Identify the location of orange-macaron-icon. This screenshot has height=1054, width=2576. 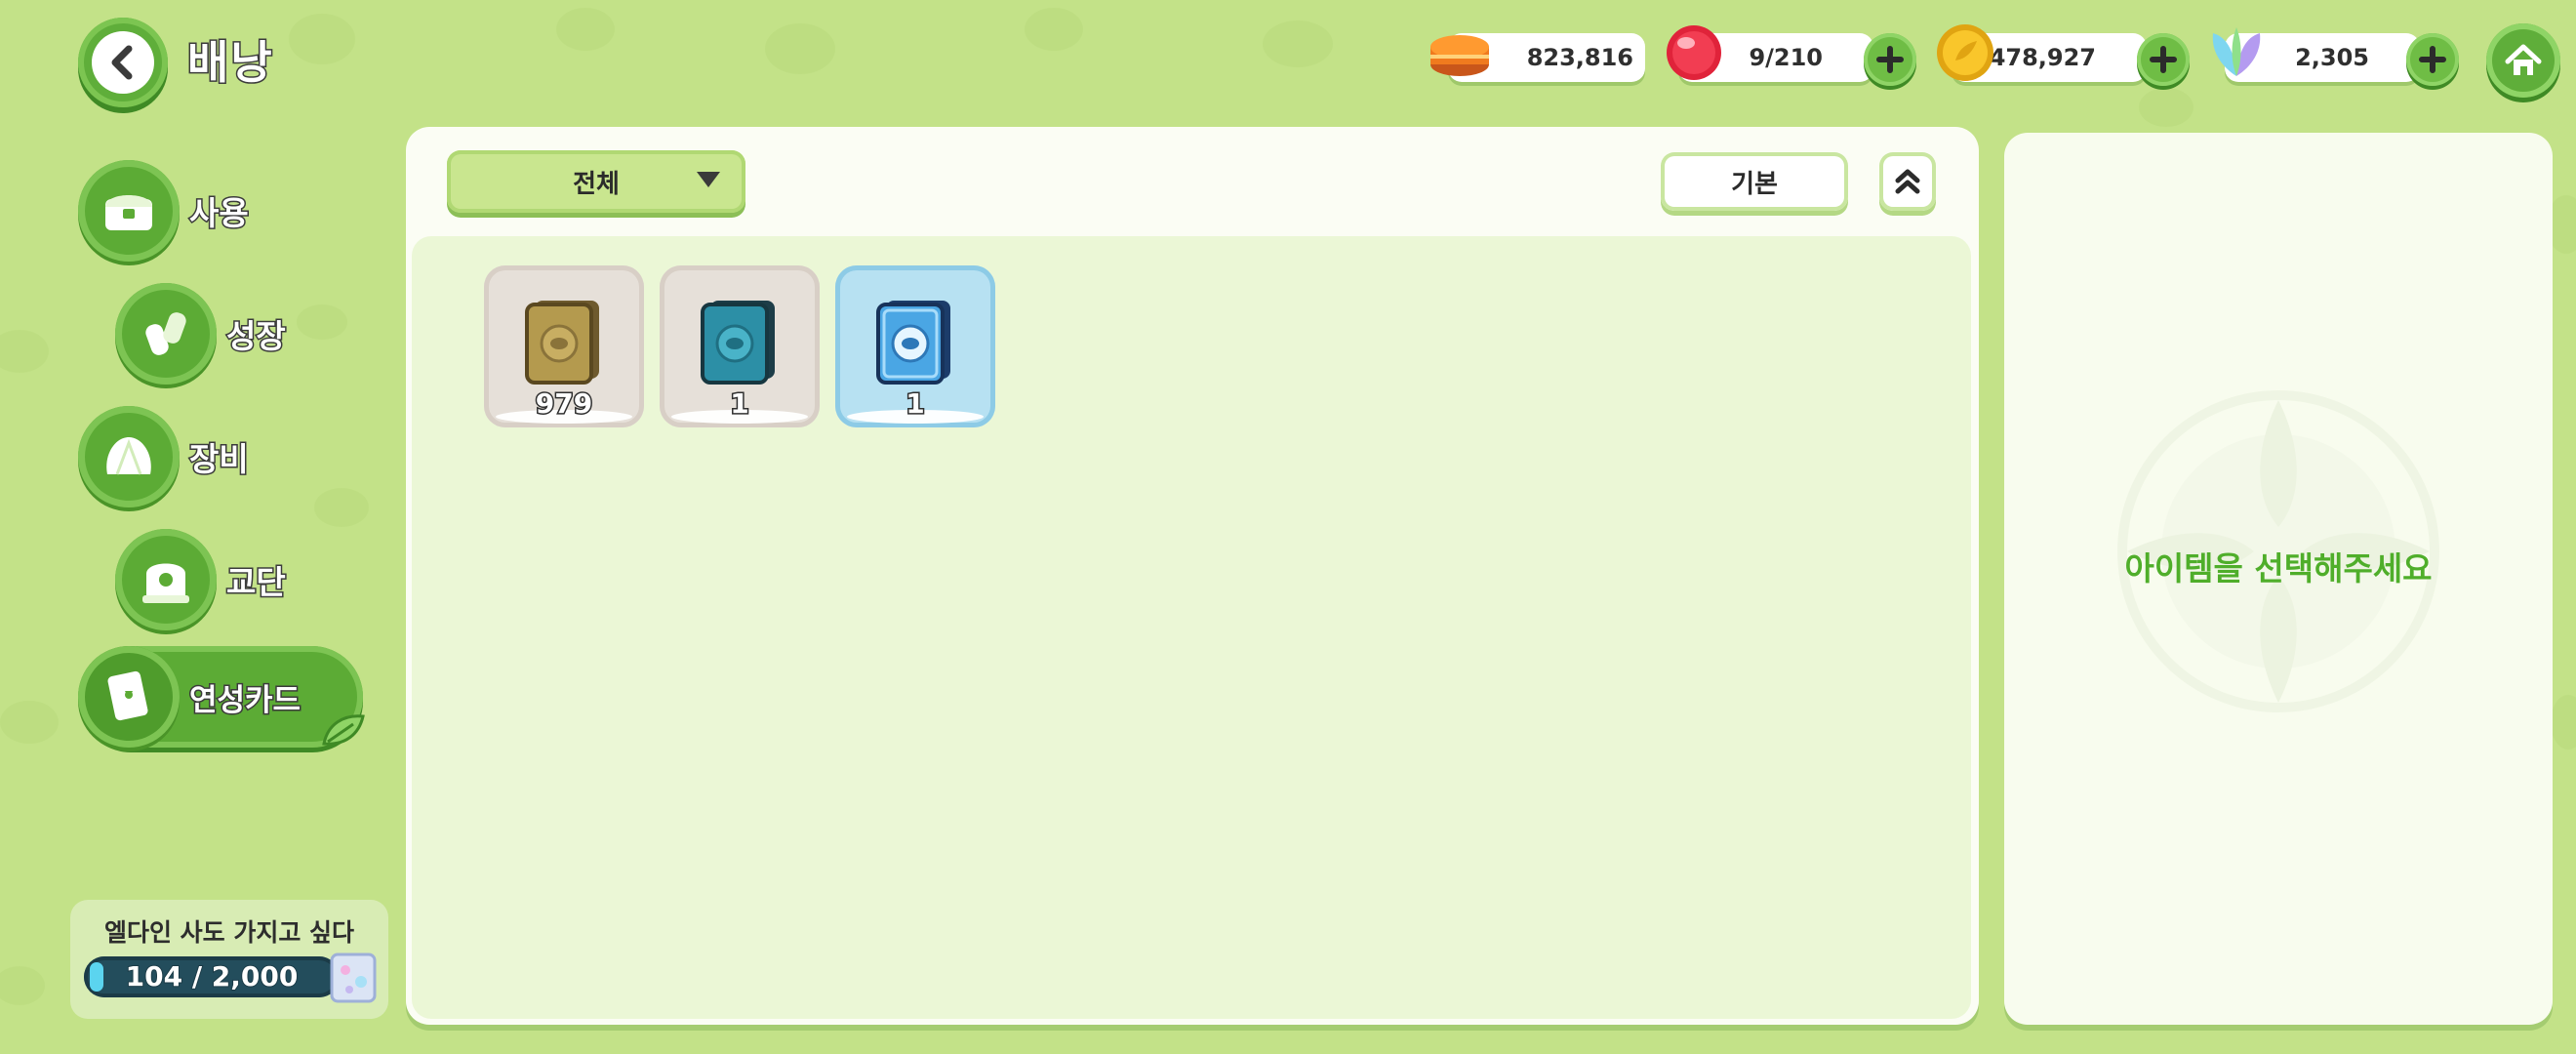
(1459, 55).